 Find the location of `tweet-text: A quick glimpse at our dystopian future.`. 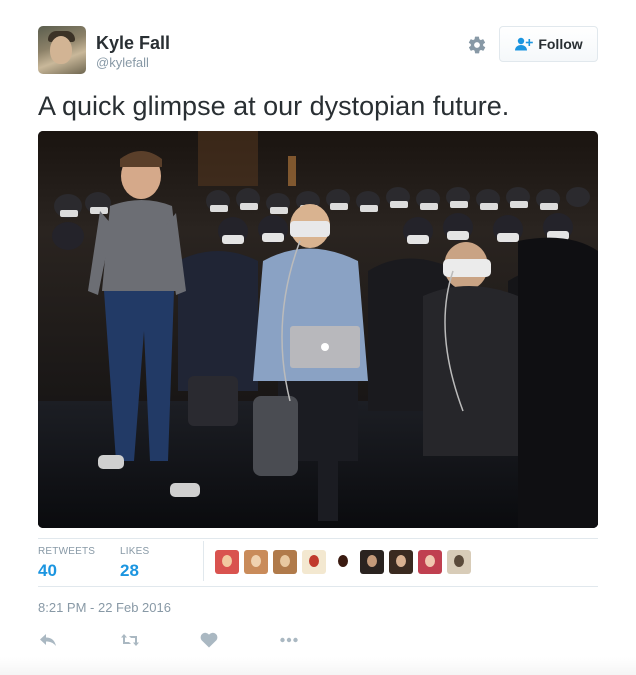

tweet-text: A quick glimpse at our dystopian future. is located at coordinates (274, 106).